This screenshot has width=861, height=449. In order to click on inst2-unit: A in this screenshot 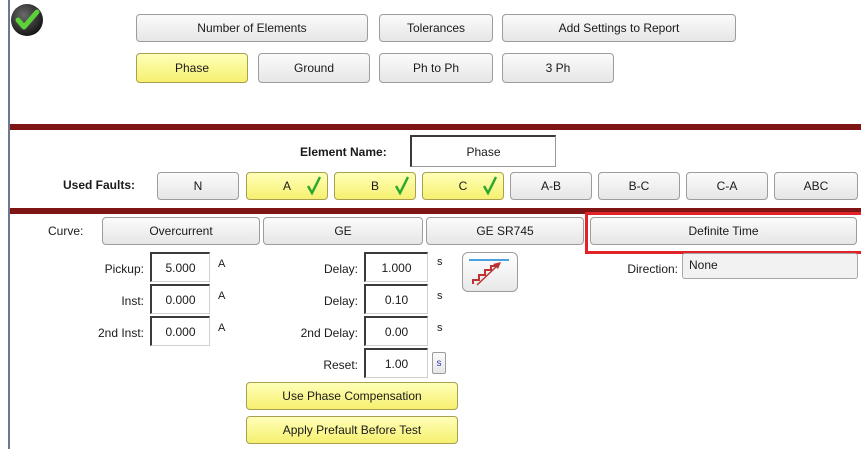, I will do `click(222, 328)`.